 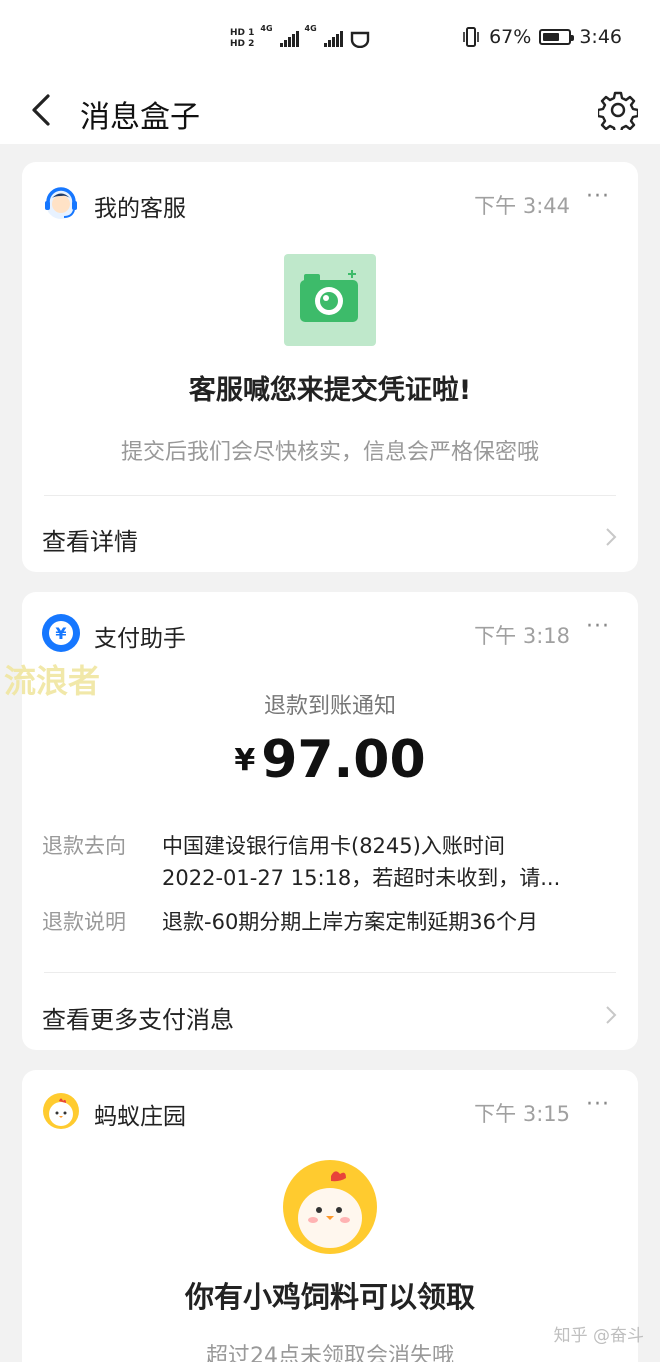 I want to click on watermark-text: 流浪者, so click(x=52, y=681).